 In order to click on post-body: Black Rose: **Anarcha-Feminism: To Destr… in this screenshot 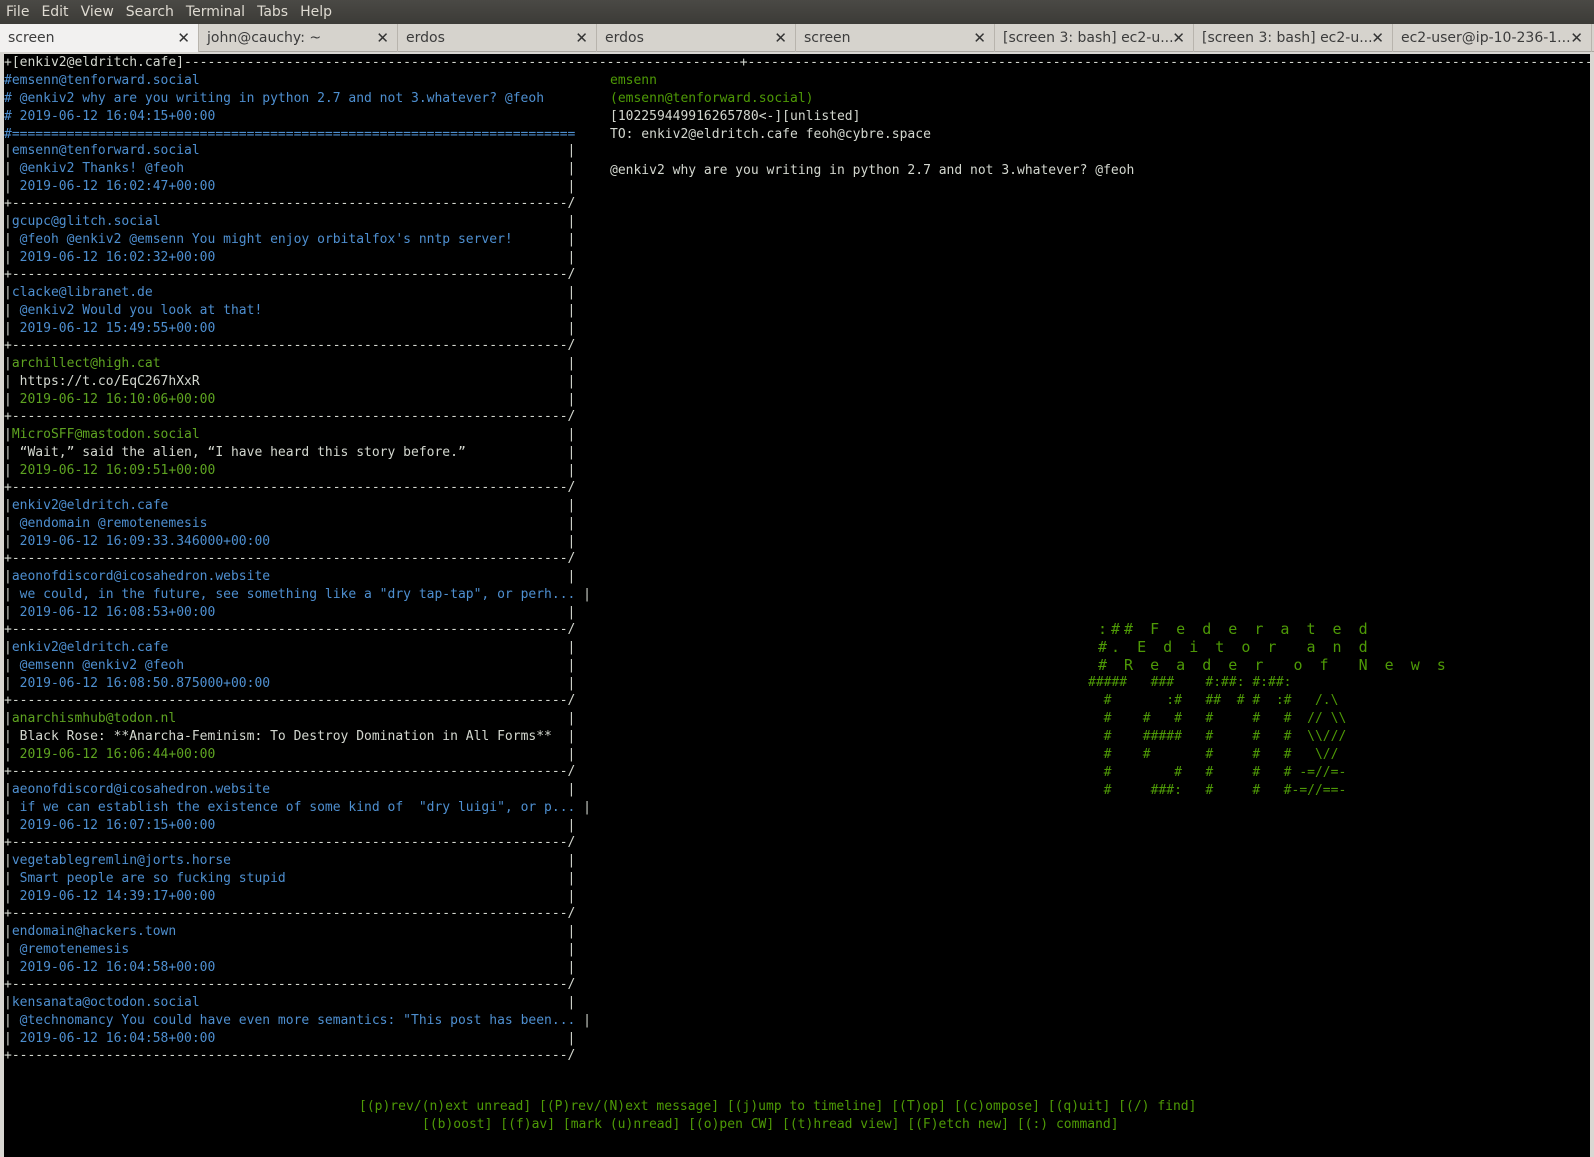, I will do `click(285, 736)`.